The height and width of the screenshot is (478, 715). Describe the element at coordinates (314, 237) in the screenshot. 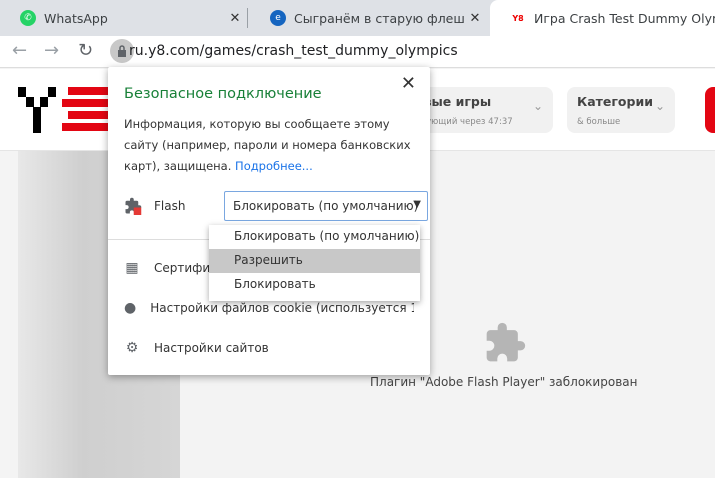

I see `option-block-default: Блокировать (по умолчанию)` at that location.